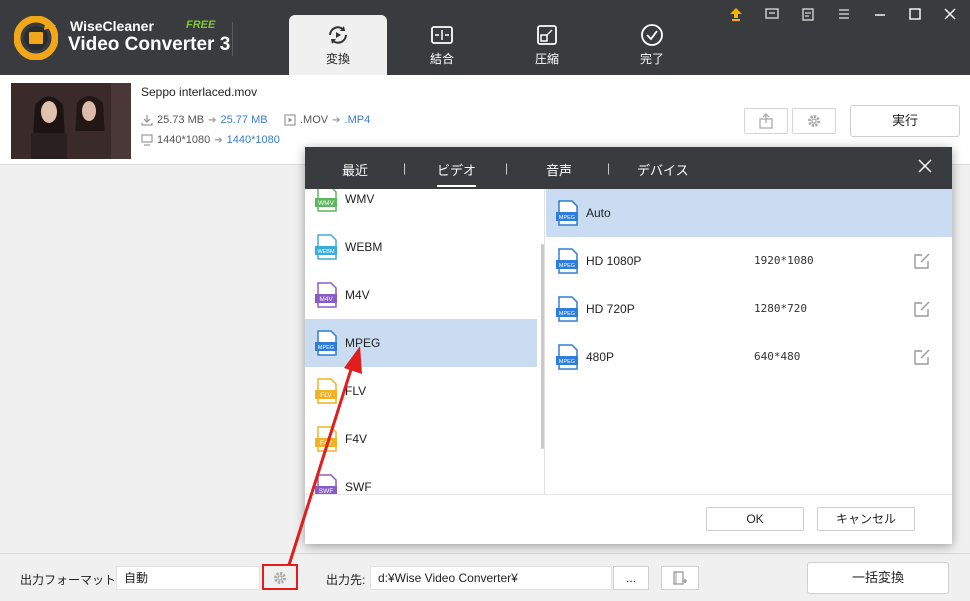  What do you see at coordinates (280, 577) in the screenshot?
I see `annotation-highlight-box` at bounding box center [280, 577].